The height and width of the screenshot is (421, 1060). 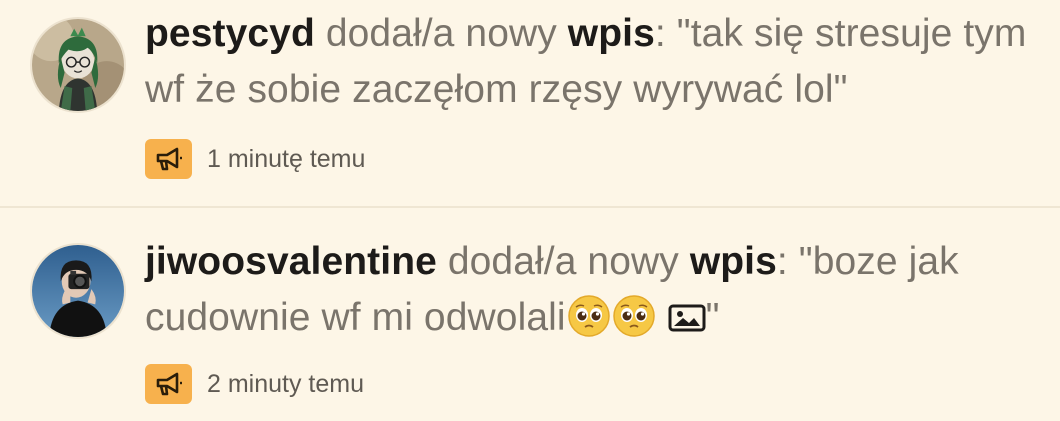 I want to click on username: jiwoosvalentine, so click(x=291, y=261).